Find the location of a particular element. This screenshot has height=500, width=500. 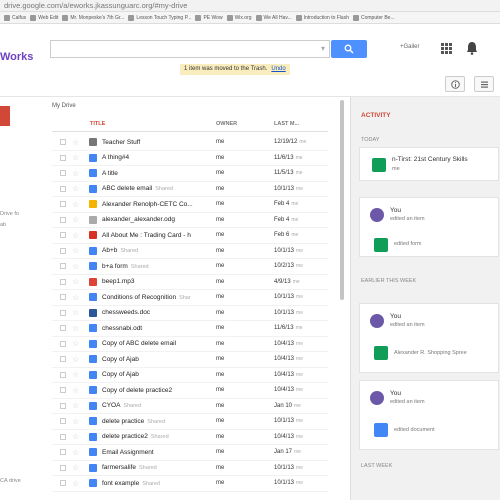

file-name: Email Assignment is located at coordinates (162, 452).